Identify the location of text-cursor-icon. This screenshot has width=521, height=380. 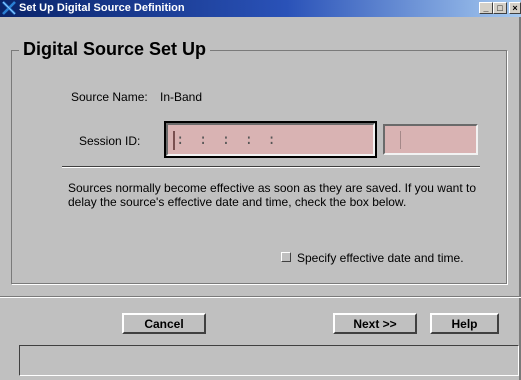
(174, 140).